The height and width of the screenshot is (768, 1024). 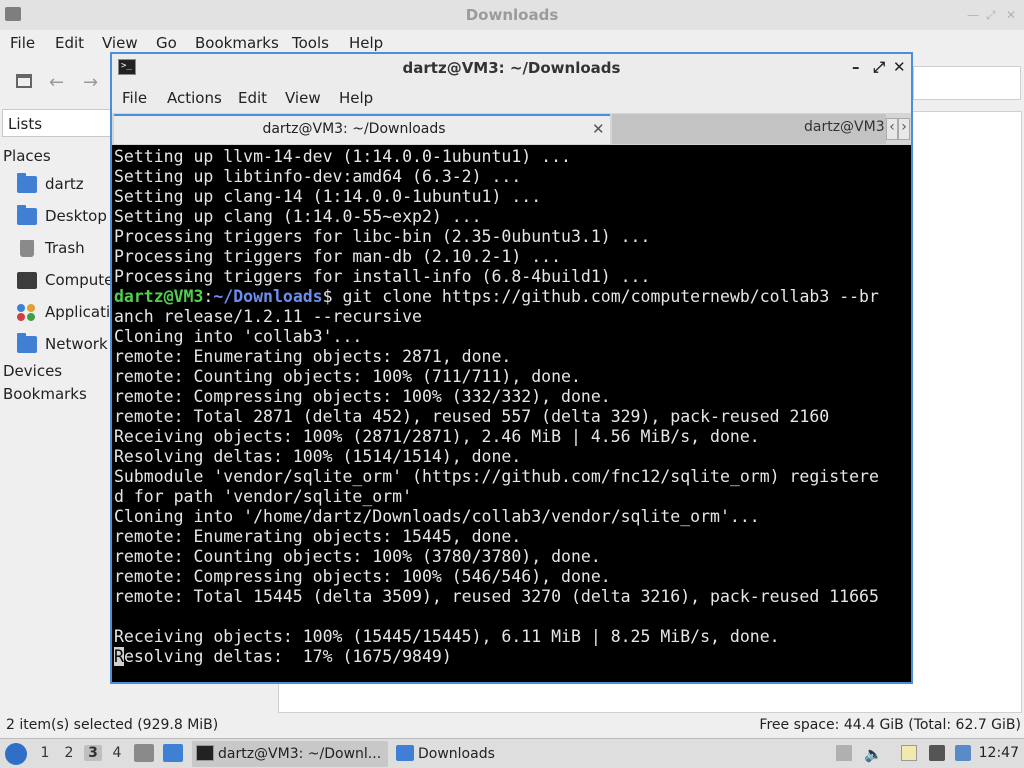 What do you see at coordinates (856, 67) in the screenshot?
I see `minimize-icon: –` at bounding box center [856, 67].